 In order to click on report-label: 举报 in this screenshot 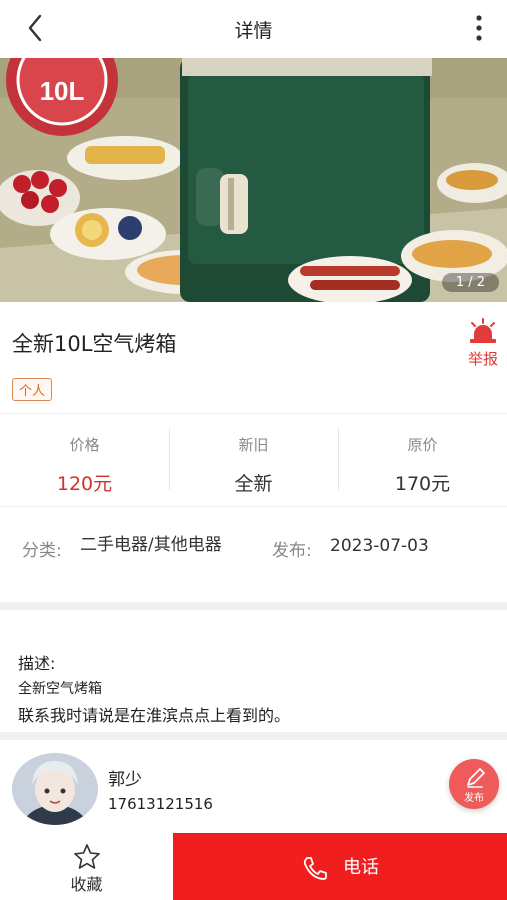, I will do `click(482, 359)`.